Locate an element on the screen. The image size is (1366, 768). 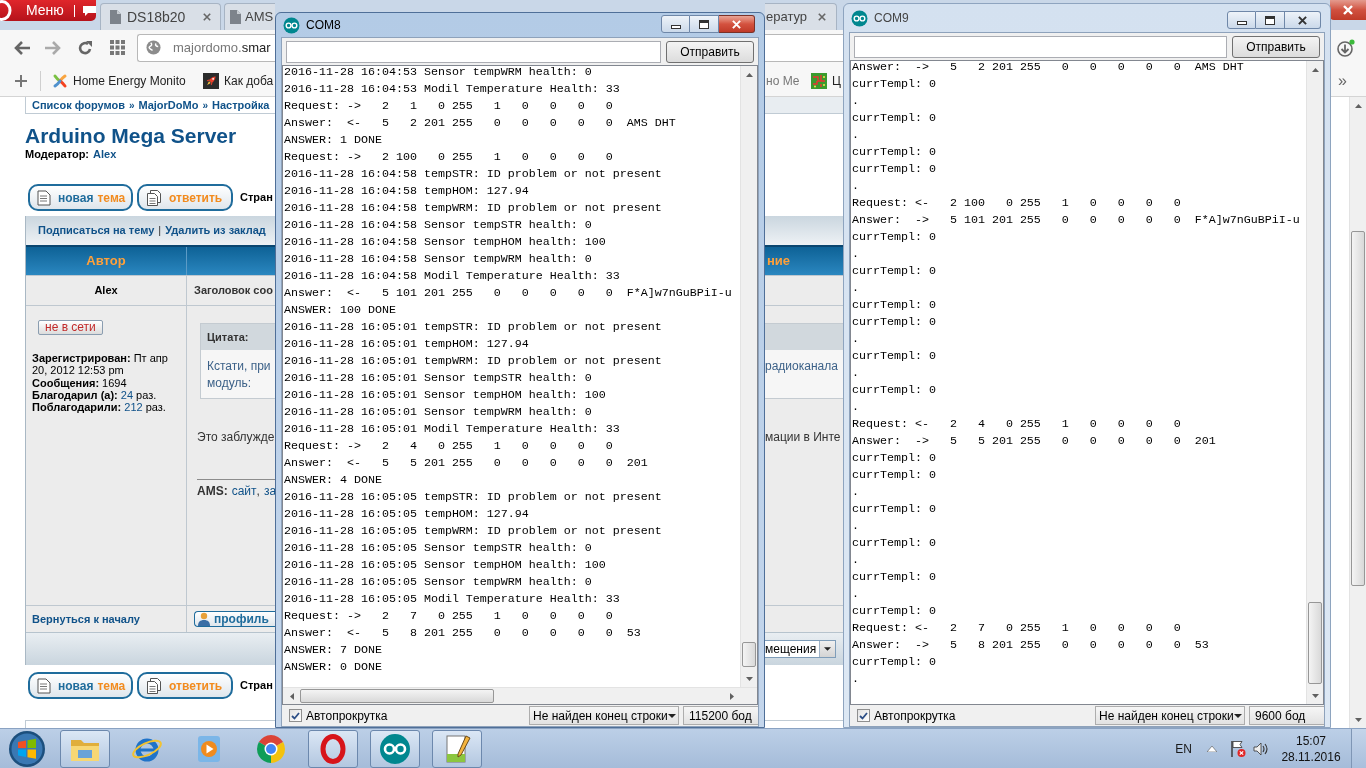
log-line: Request: -> 2 100 0 255 1 0 0 0 0 is located at coordinates (448, 157).